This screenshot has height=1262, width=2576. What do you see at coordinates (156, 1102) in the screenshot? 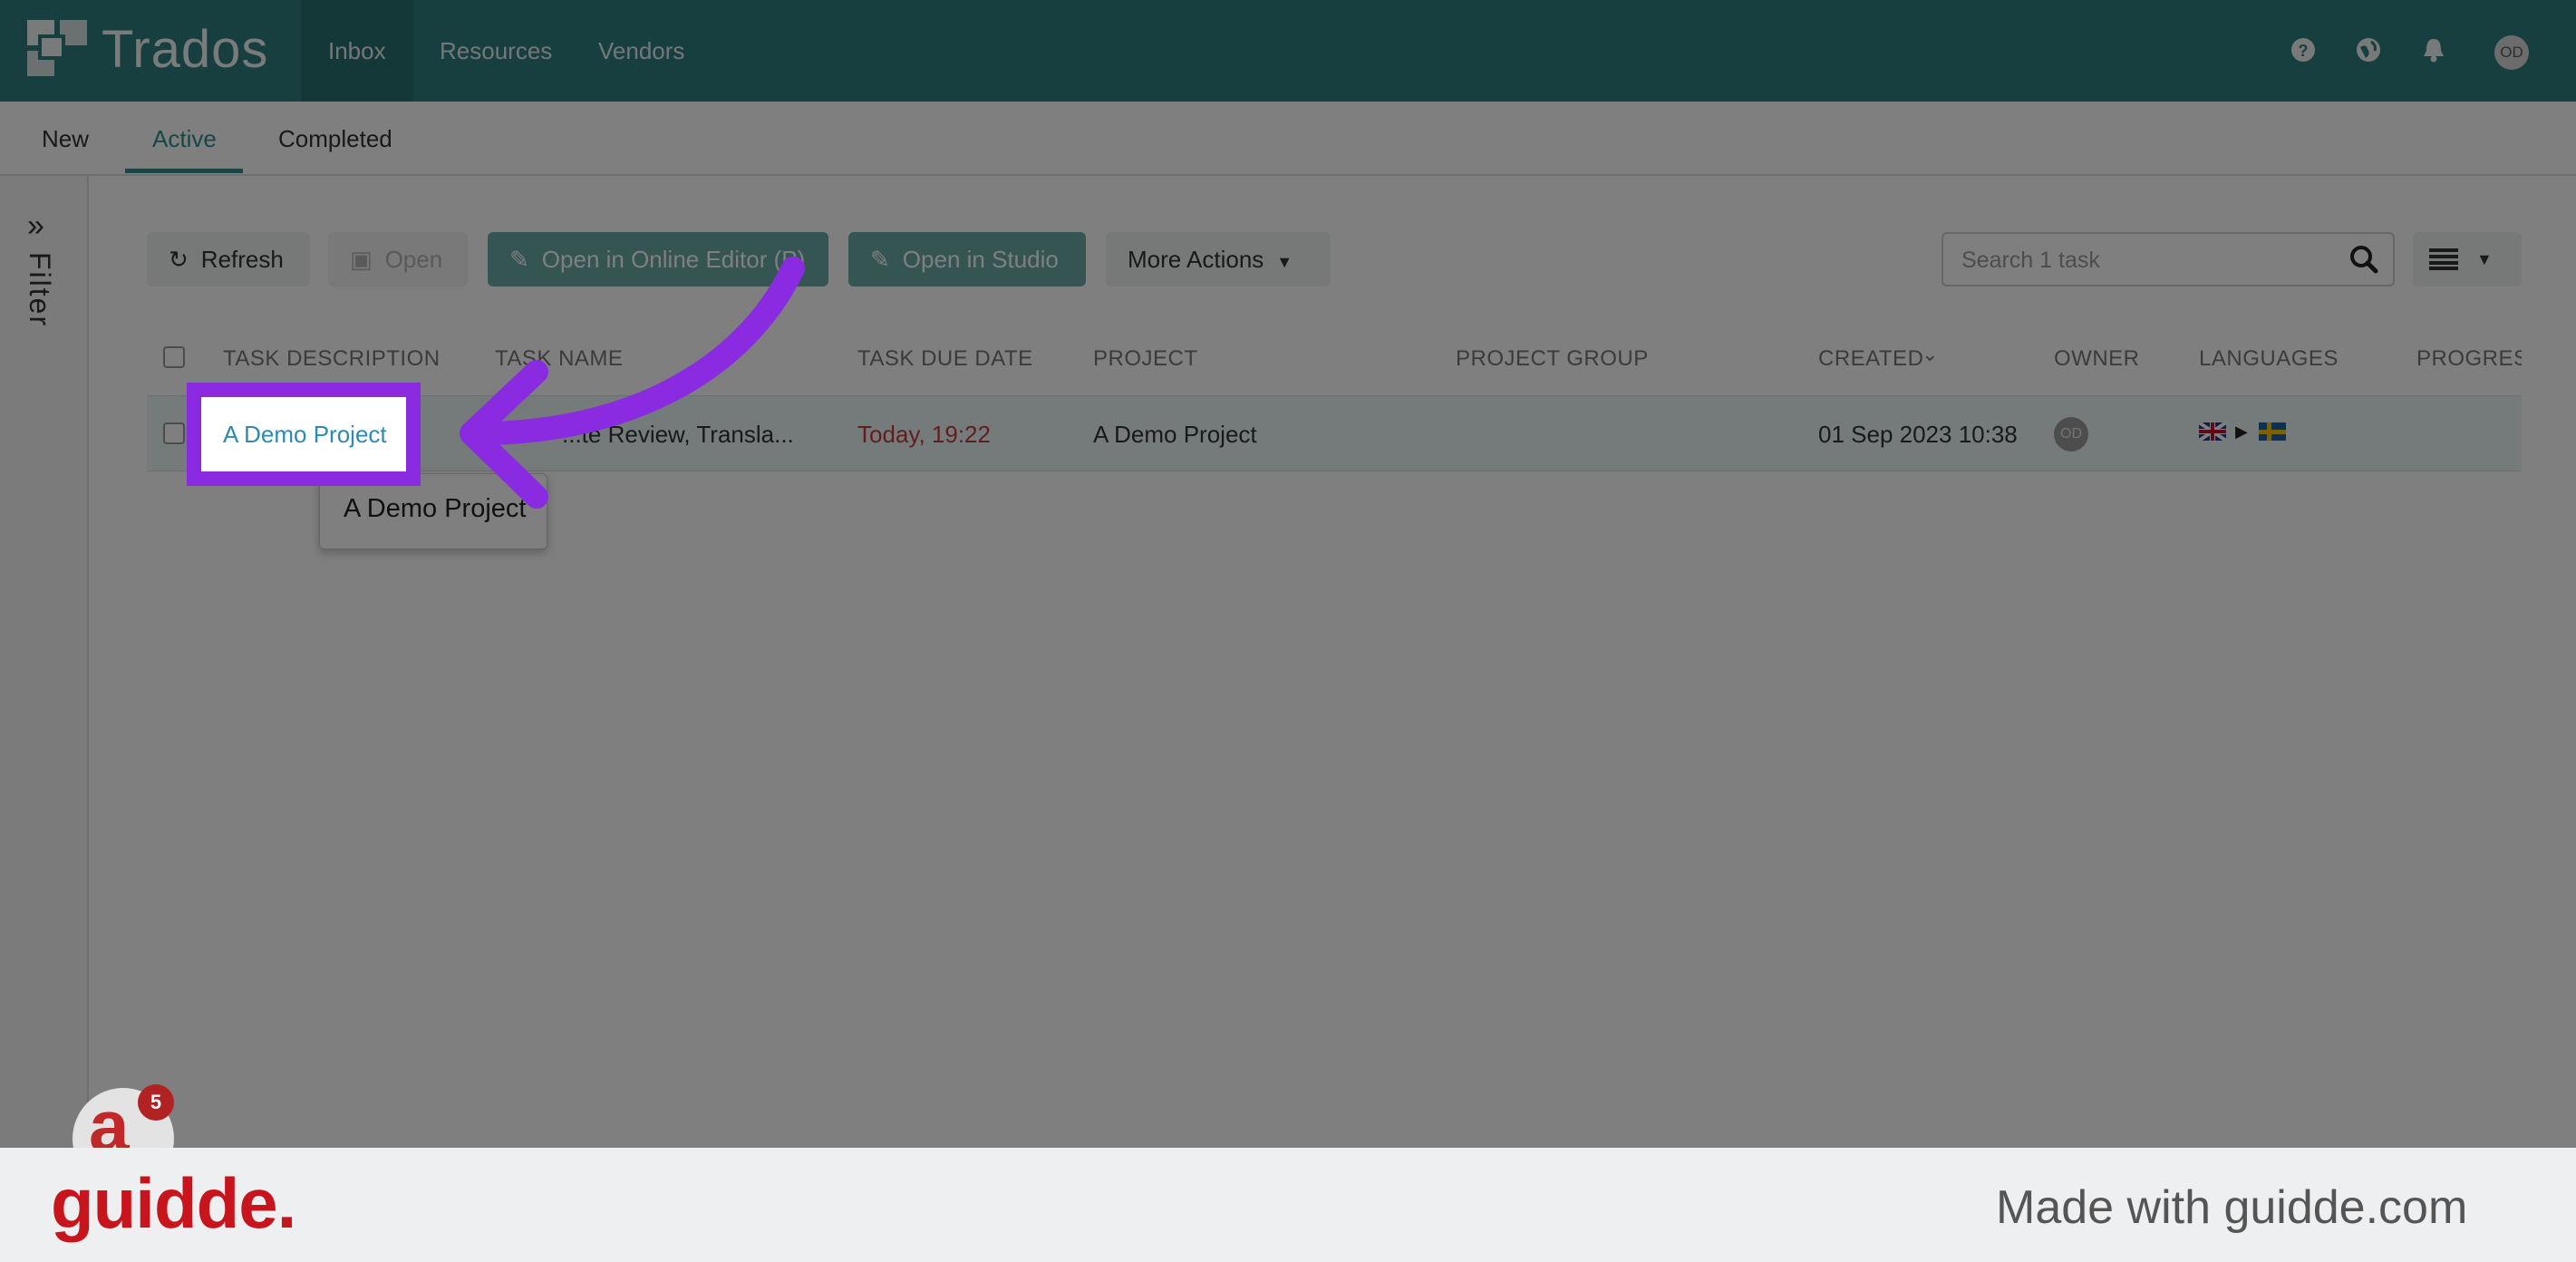
I see `notification-badge: 5` at bounding box center [156, 1102].